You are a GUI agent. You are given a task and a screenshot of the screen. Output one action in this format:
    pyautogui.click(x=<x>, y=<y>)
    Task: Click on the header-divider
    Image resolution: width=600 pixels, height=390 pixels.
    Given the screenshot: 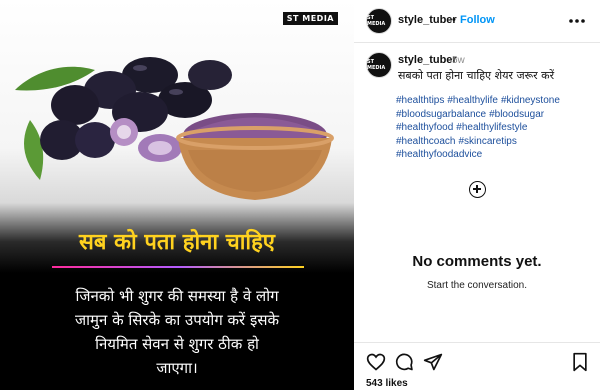 What is the action you would take?
    pyautogui.click(x=477, y=42)
    